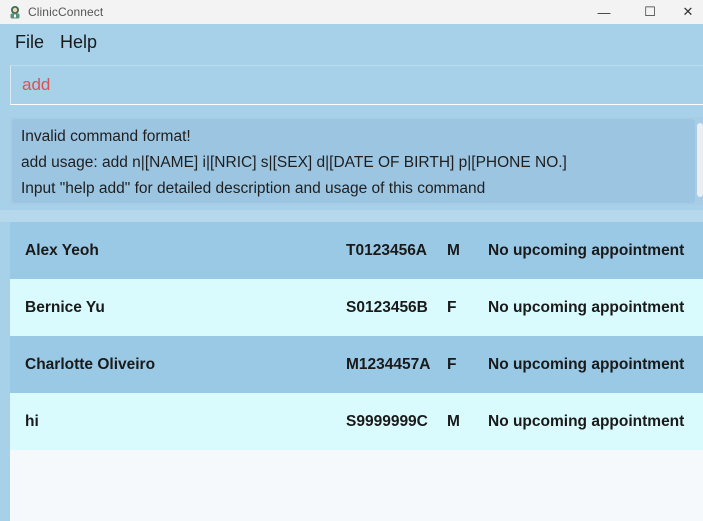  I want to click on maximize-button: ☐, so click(650, 12).